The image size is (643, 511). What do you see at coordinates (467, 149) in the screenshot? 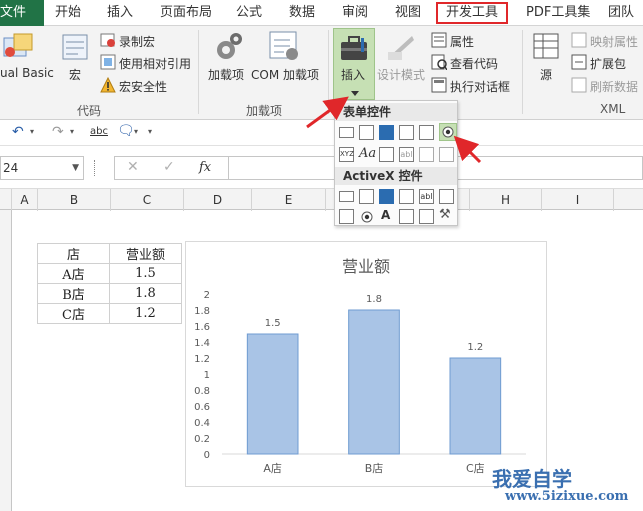
I see `arrow-to-option-button` at bounding box center [467, 149].